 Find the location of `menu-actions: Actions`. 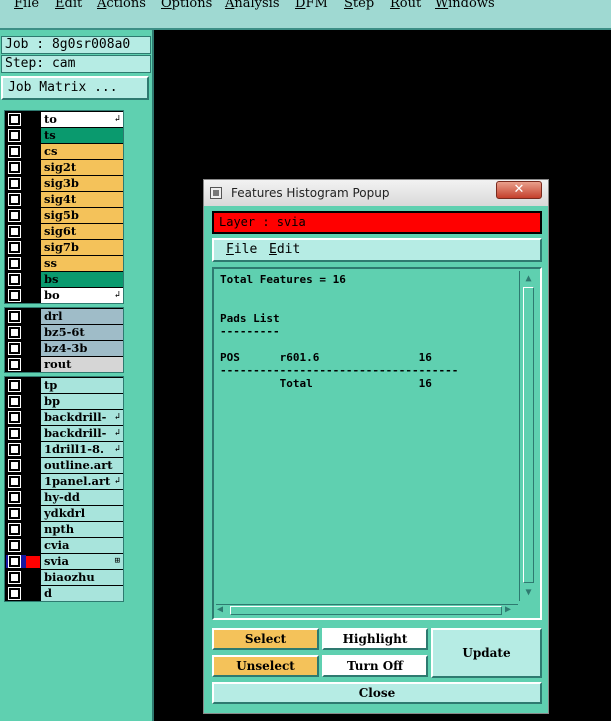

menu-actions: Actions is located at coordinates (121, 5).